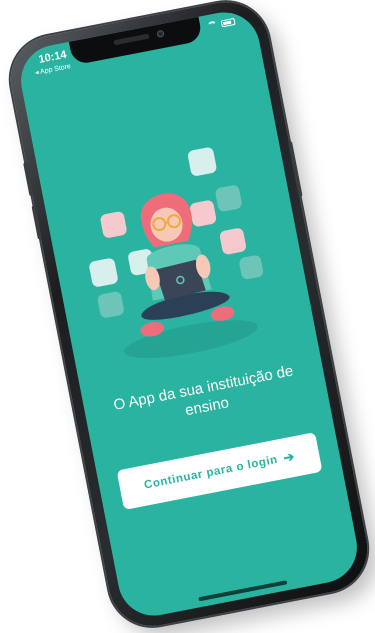  What do you see at coordinates (191, 339) in the screenshot?
I see `floor-shadow` at bounding box center [191, 339].